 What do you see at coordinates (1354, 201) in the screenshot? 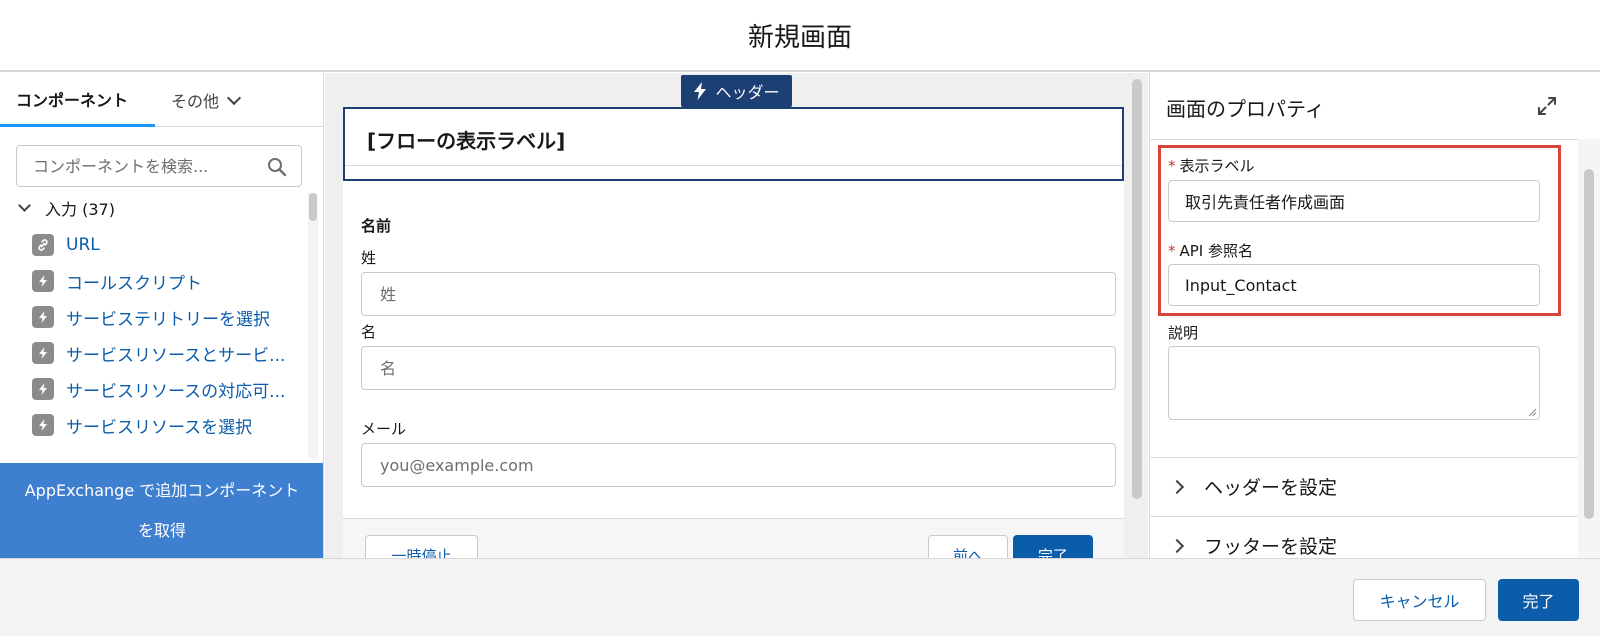
I see `label-input` at bounding box center [1354, 201].